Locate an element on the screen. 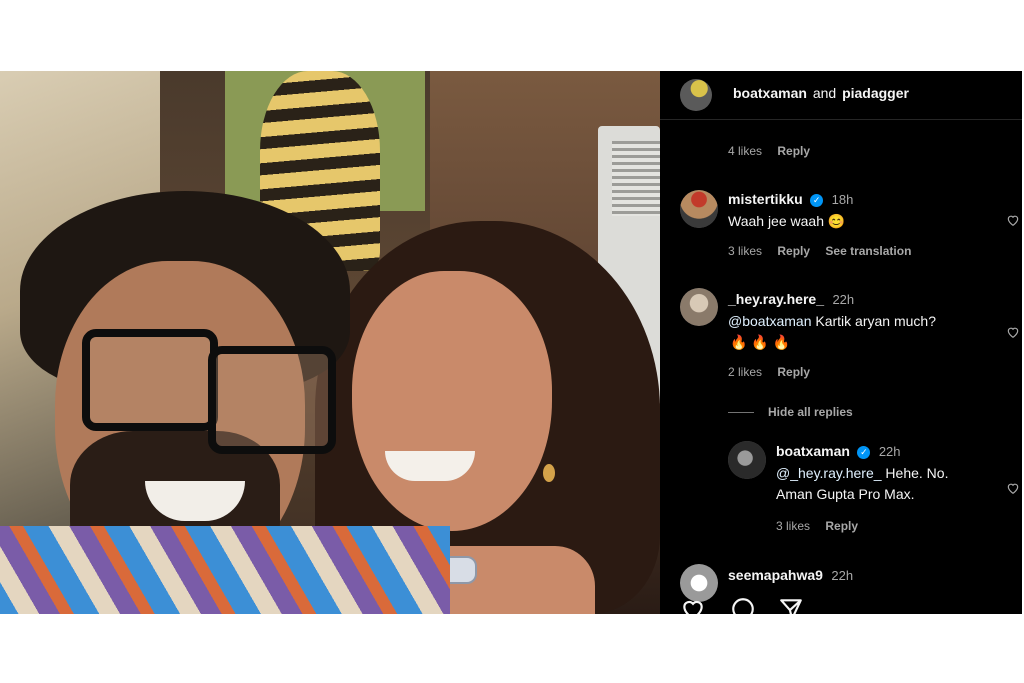 The height and width of the screenshot is (683, 1024). reply-meta: 3 likes Reply is located at coordinates (823, 526).